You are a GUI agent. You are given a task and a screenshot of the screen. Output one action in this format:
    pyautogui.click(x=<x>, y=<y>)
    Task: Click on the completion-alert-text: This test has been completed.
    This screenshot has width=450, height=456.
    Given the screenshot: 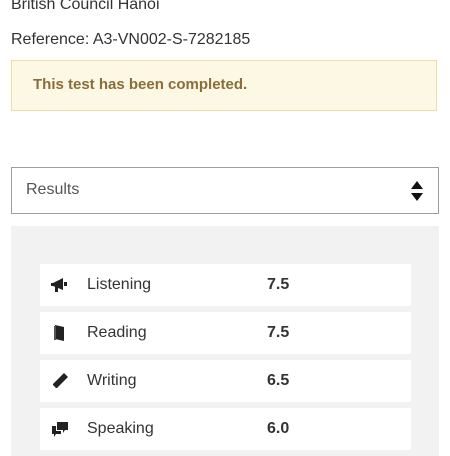 What is the action you would take?
    pyautogui.click(x=140, y=84)
    